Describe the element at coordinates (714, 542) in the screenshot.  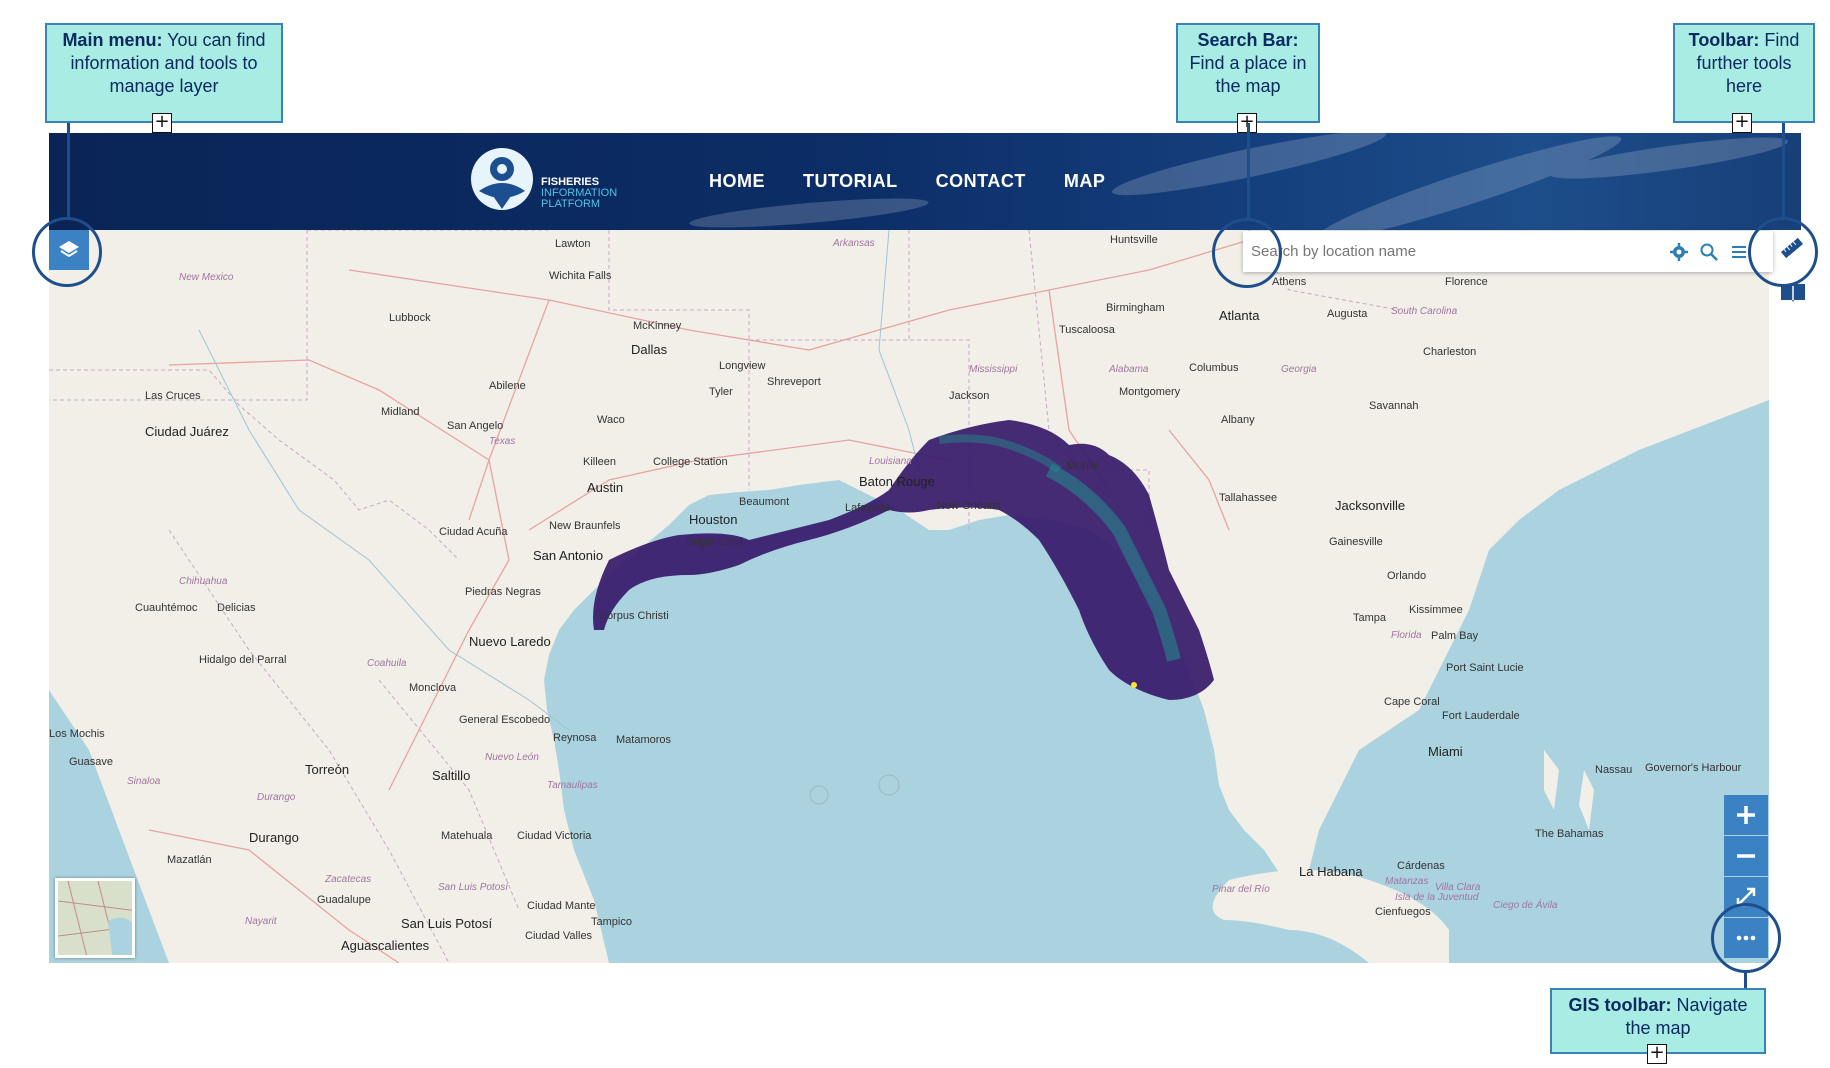
I see `map-place-label: Sugar Land` at that location.